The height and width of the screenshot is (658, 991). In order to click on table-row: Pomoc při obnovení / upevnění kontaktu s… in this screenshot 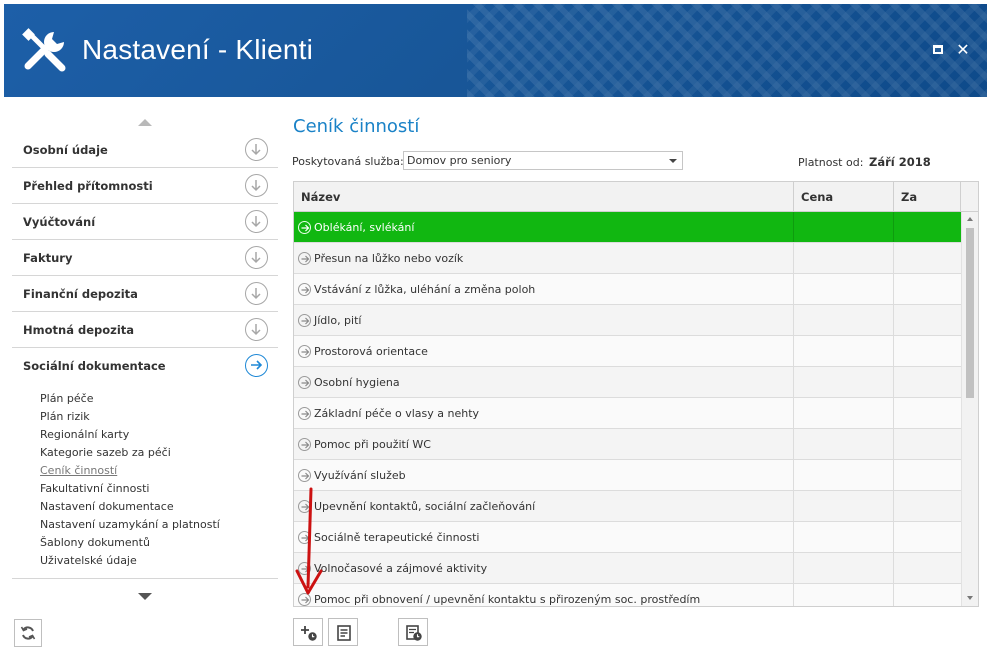, I will do `click(627, 595)`.